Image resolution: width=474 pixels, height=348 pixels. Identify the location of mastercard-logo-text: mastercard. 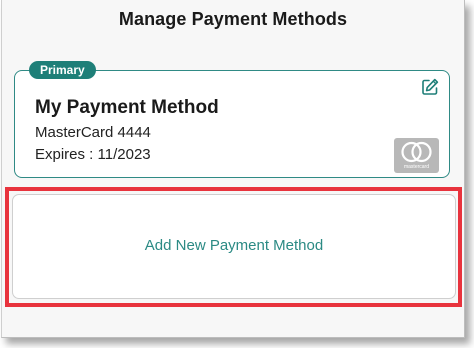
(416, 167).